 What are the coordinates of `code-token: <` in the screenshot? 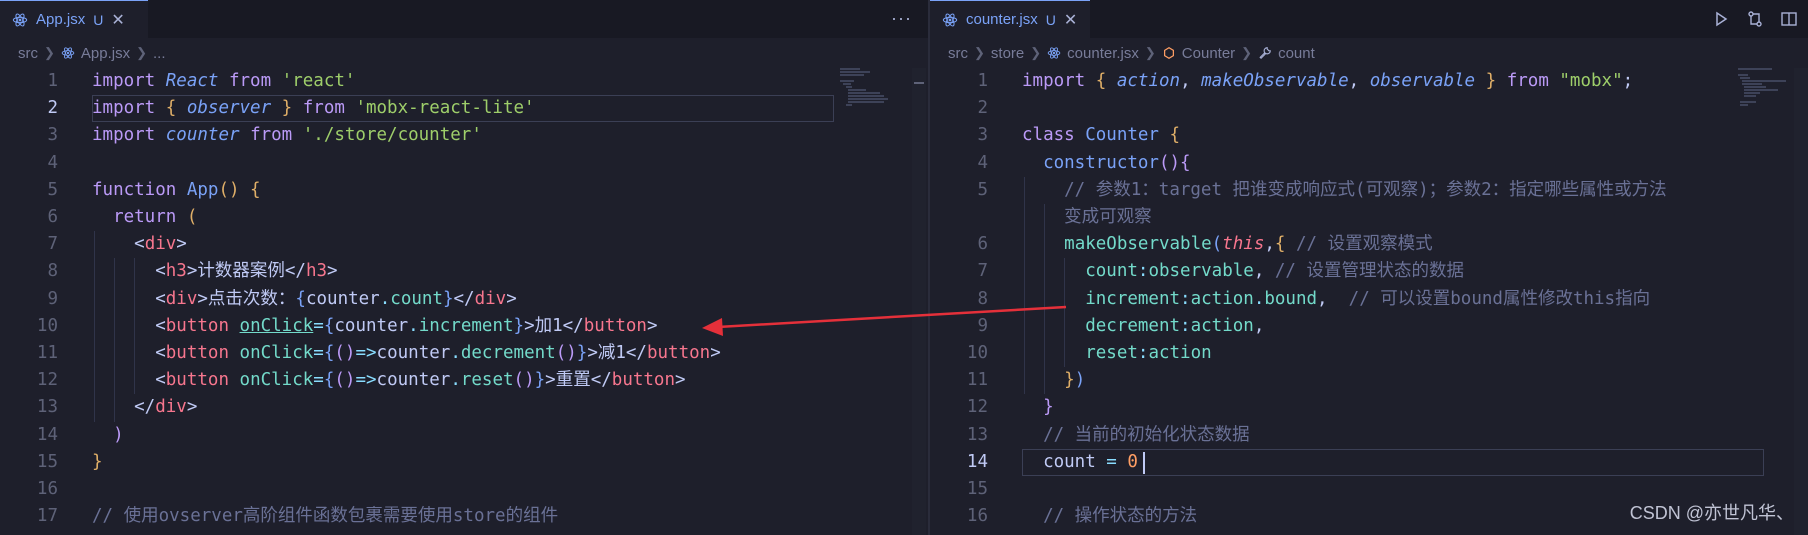 It's located at (129, 298).